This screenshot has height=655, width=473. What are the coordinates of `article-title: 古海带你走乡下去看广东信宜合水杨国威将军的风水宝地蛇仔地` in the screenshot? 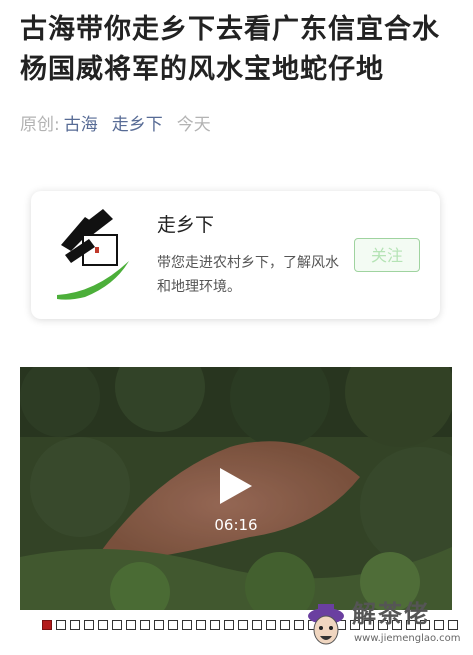 It's located at (230, 49).